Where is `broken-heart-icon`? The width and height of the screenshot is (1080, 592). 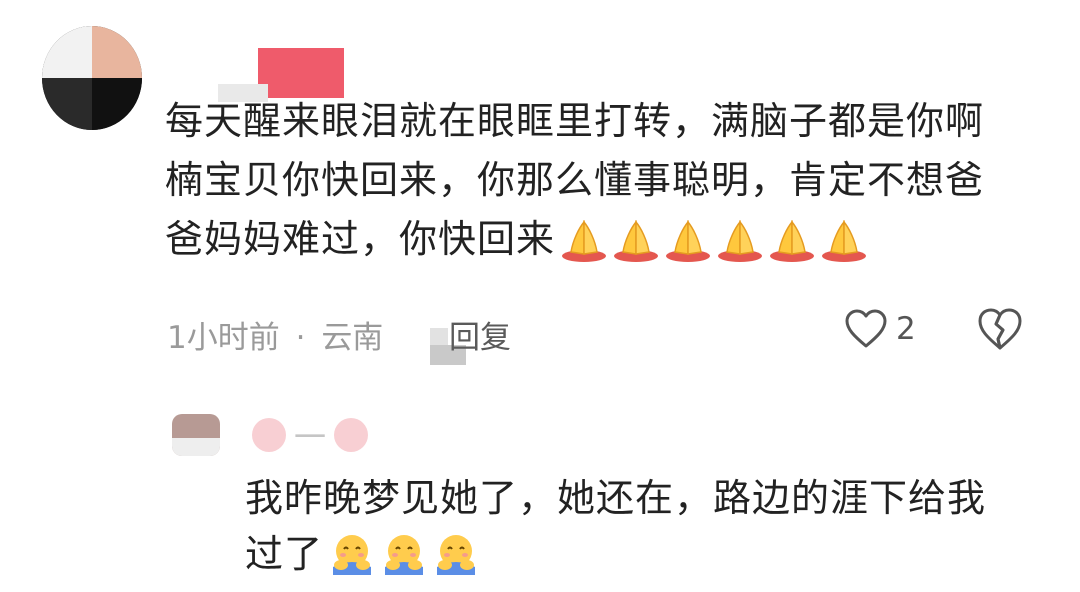
broken-heart-icon is located at coordinates (1000, 329).